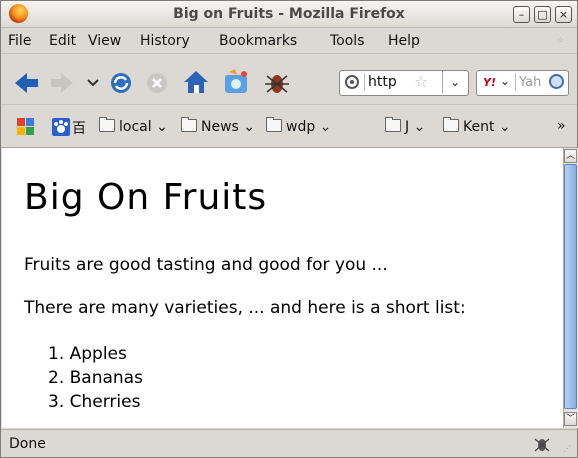  I want to click on search-engine-dropdown-icon: ⌄, so click(505, 81).